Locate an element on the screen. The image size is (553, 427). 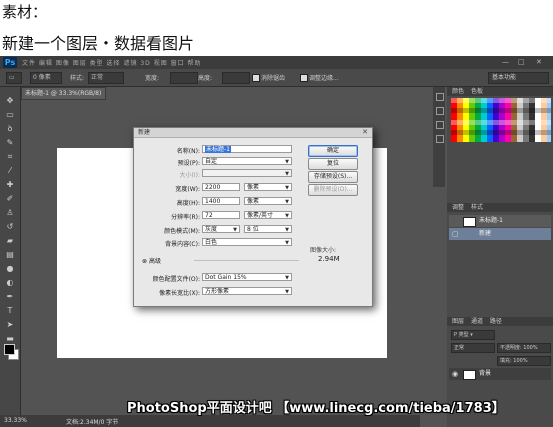
blur-icon: ● is located at coordinates (10, 268).